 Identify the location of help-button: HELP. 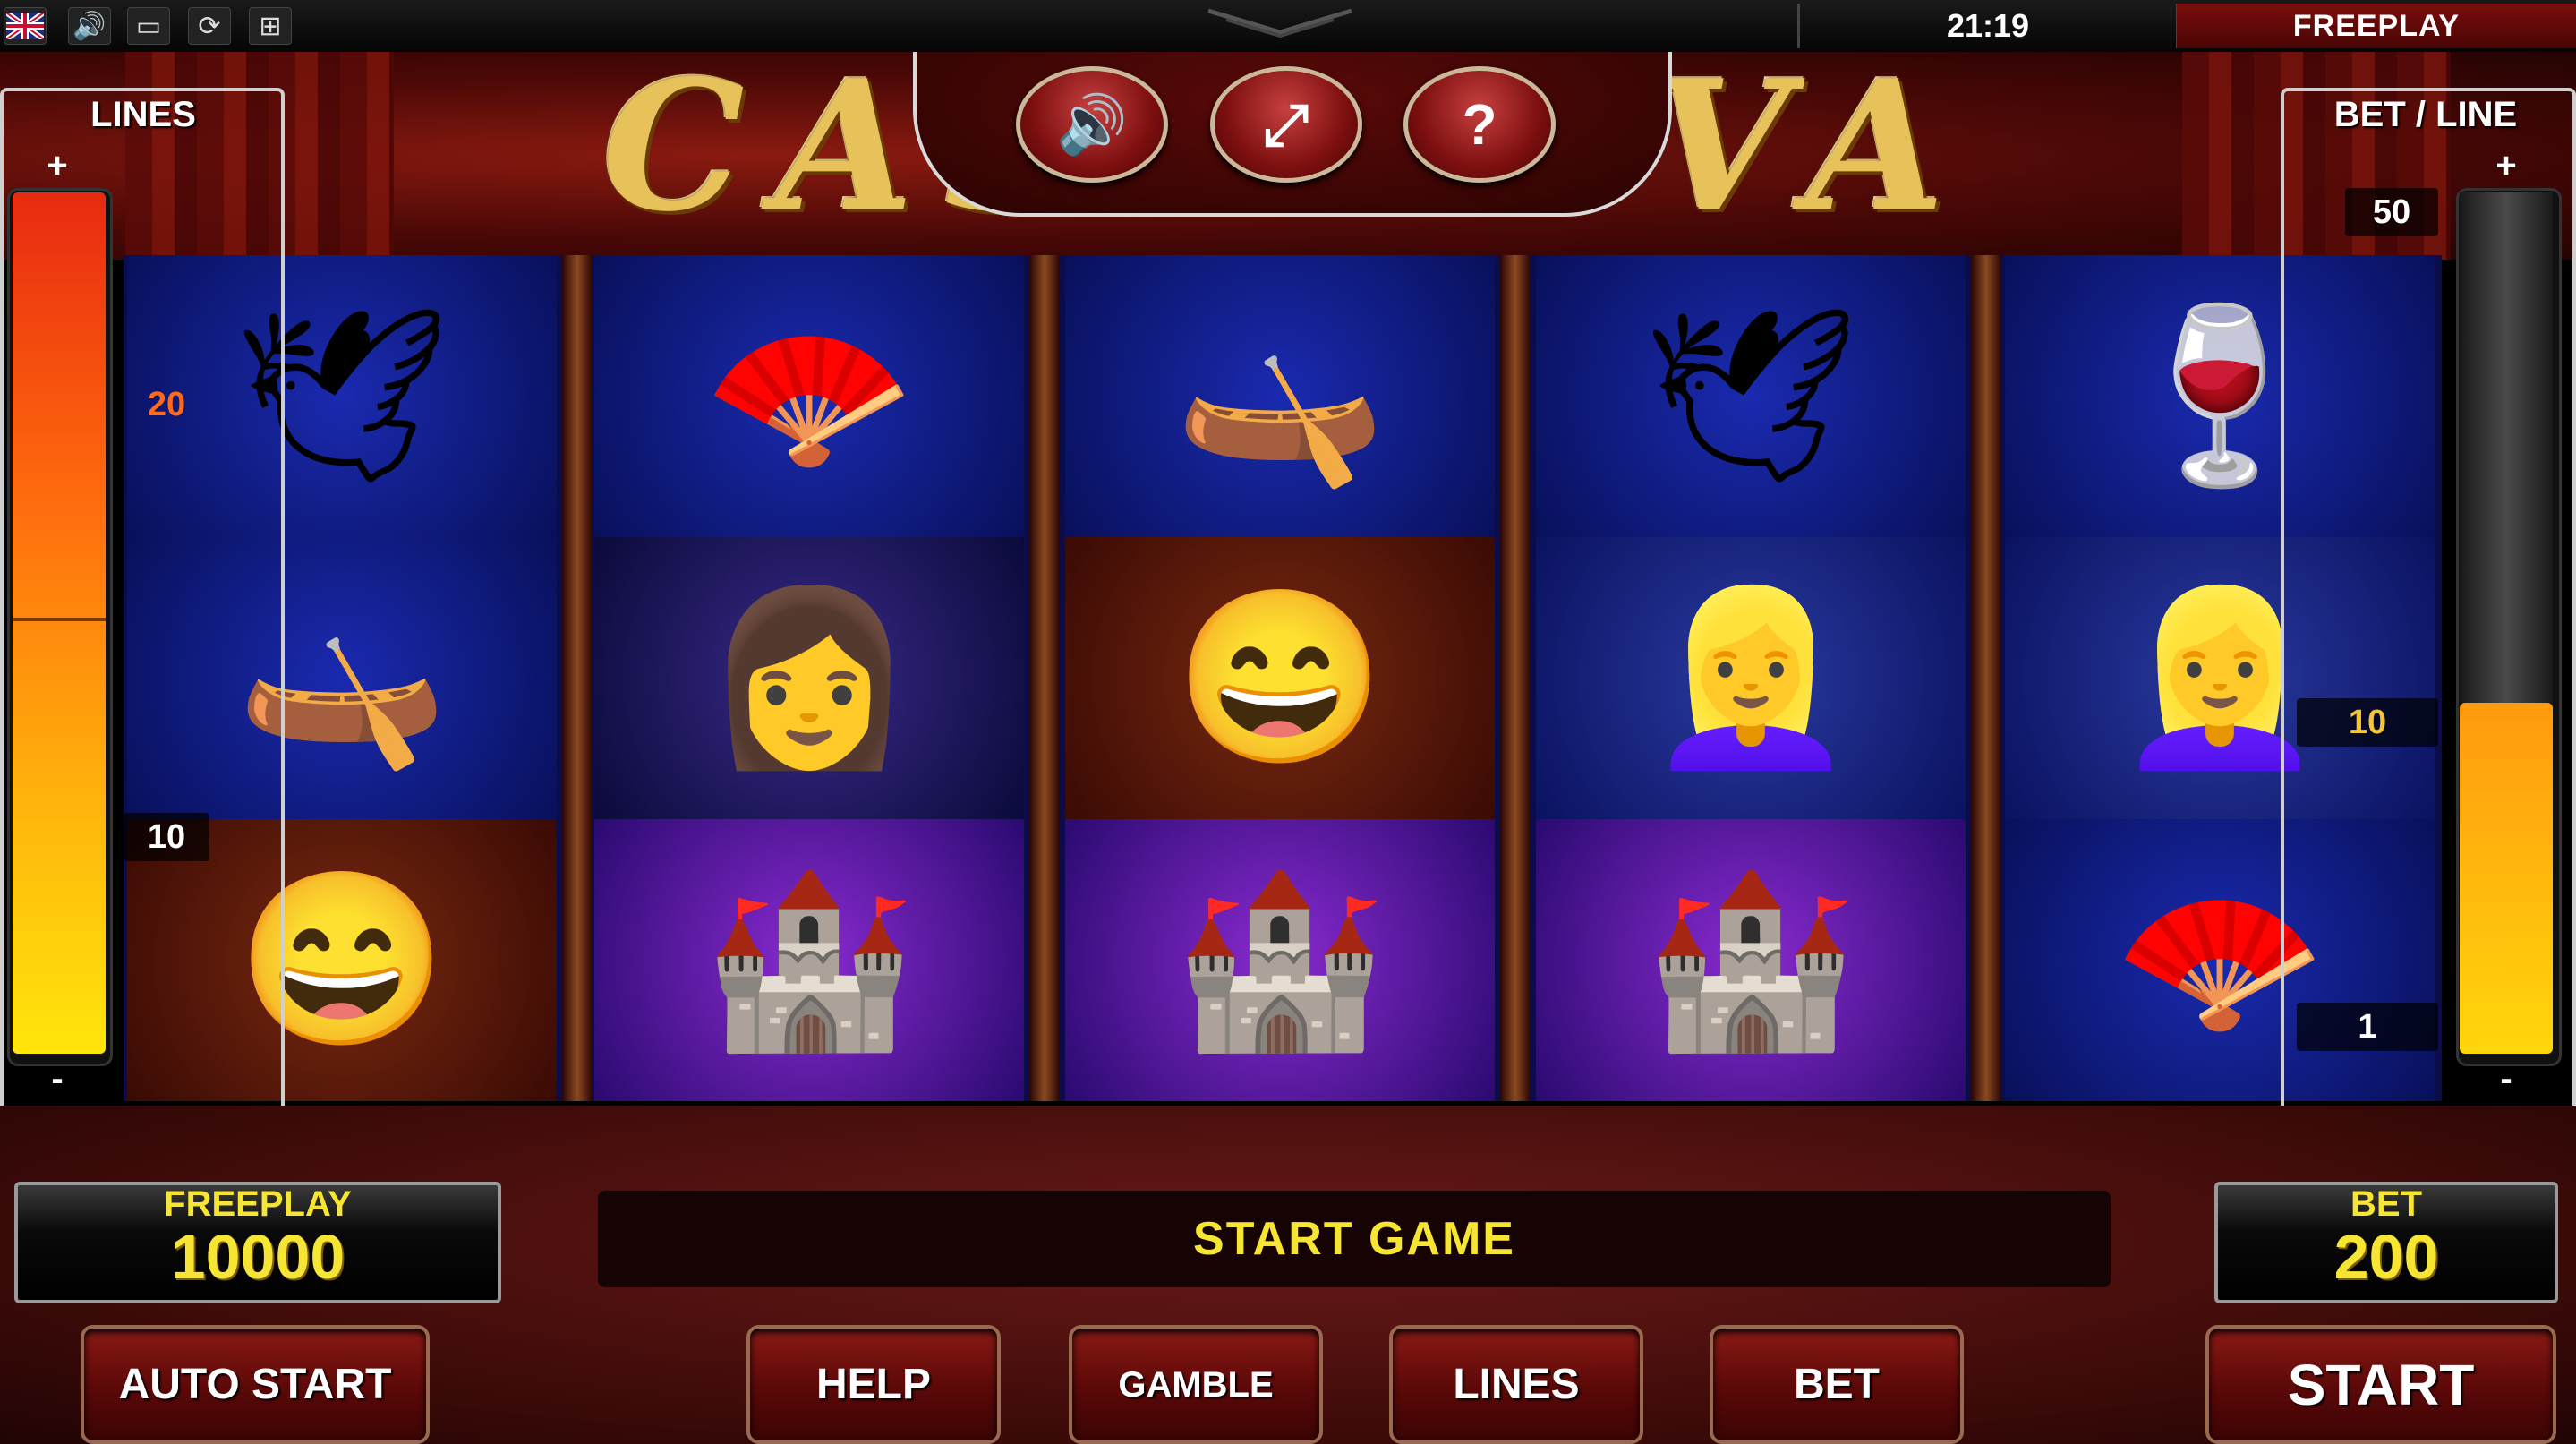
(873, 1384).